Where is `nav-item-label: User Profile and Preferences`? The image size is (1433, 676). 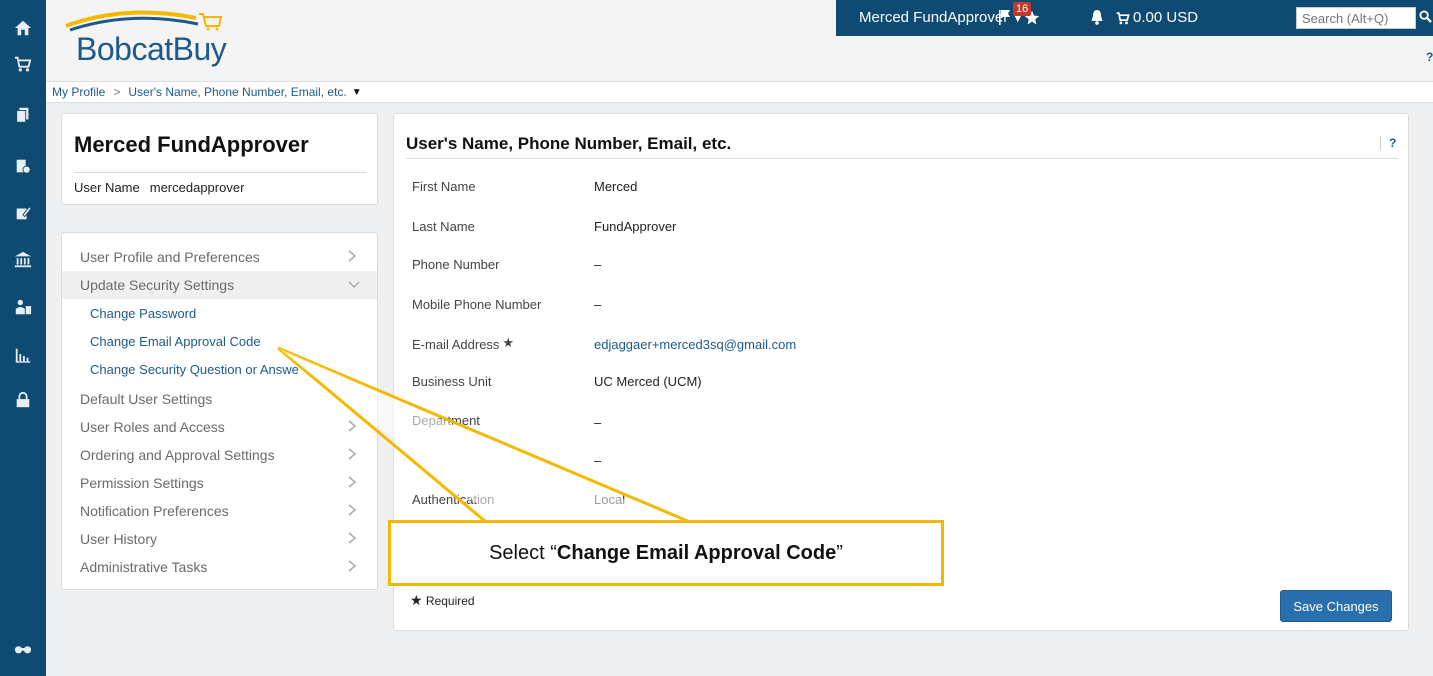 nav-item-label: User Profile and Preferences is located at coordinates (170, 257).